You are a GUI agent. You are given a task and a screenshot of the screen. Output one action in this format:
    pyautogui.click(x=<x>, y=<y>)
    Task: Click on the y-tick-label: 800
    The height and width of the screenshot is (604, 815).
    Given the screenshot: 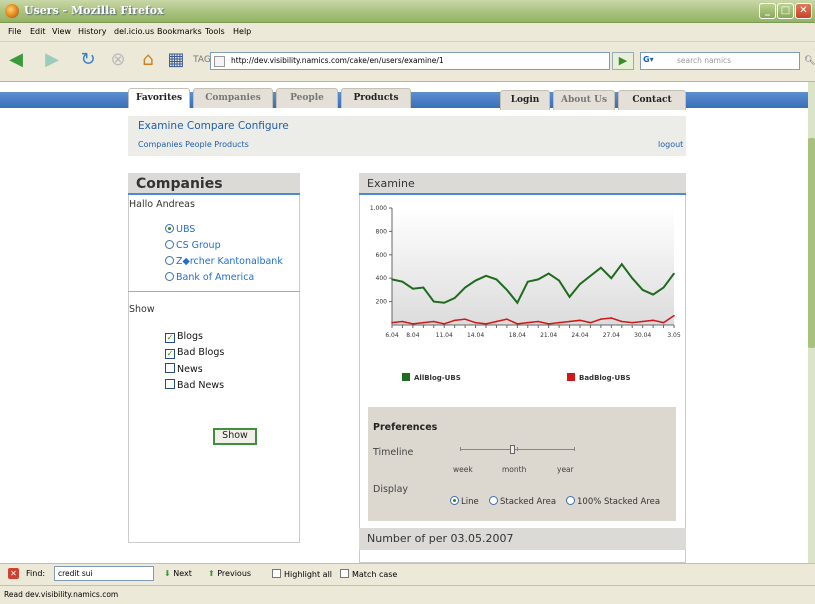 What is the action you would take?
    pyautogui.click(x=382, y=231)
    